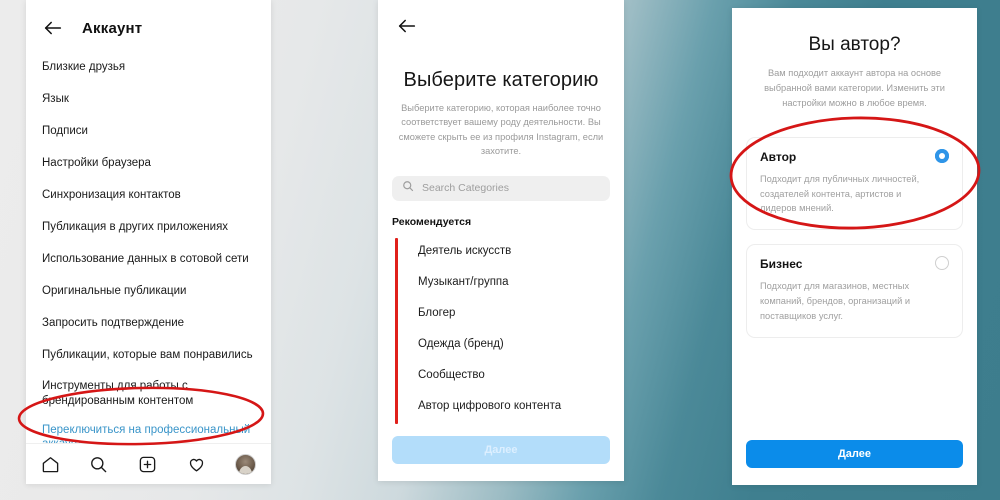 This screenshot has width=1000, height=500. Describe the element at coordinates (854, 454) in the screenshot. I see `next-button: Далее` at that location.